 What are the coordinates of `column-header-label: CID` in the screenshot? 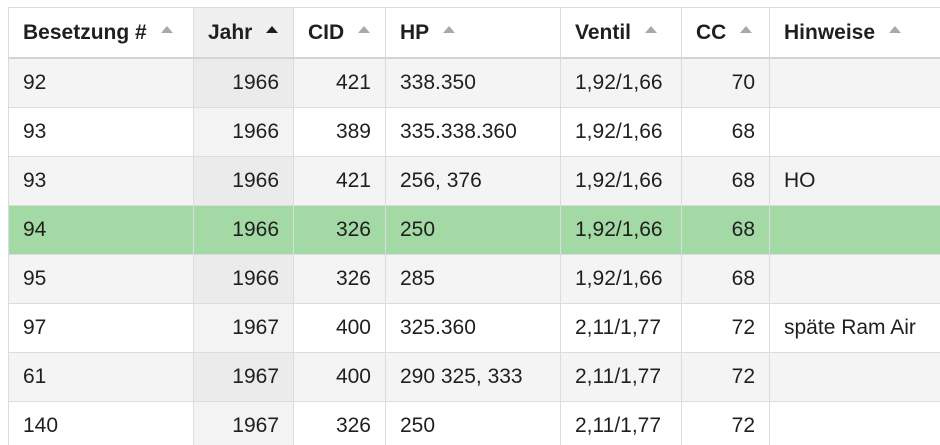 It's located at (326, 32).